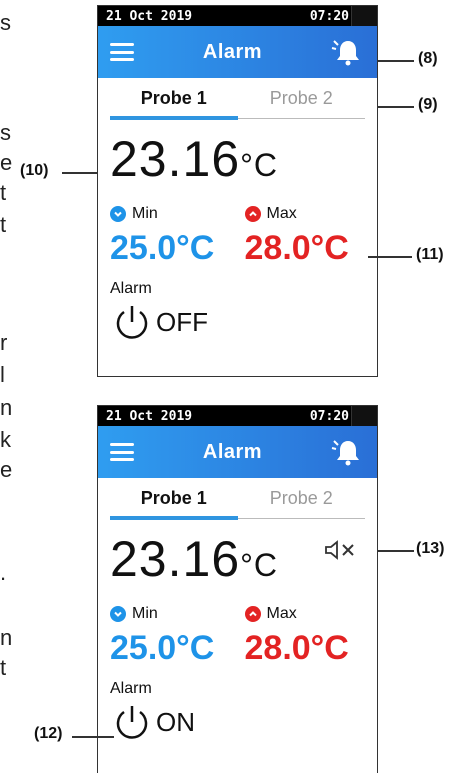 The height and width of the screenshot is (773, 473). I want to click on edge-text-12: n, so click(6, 637).